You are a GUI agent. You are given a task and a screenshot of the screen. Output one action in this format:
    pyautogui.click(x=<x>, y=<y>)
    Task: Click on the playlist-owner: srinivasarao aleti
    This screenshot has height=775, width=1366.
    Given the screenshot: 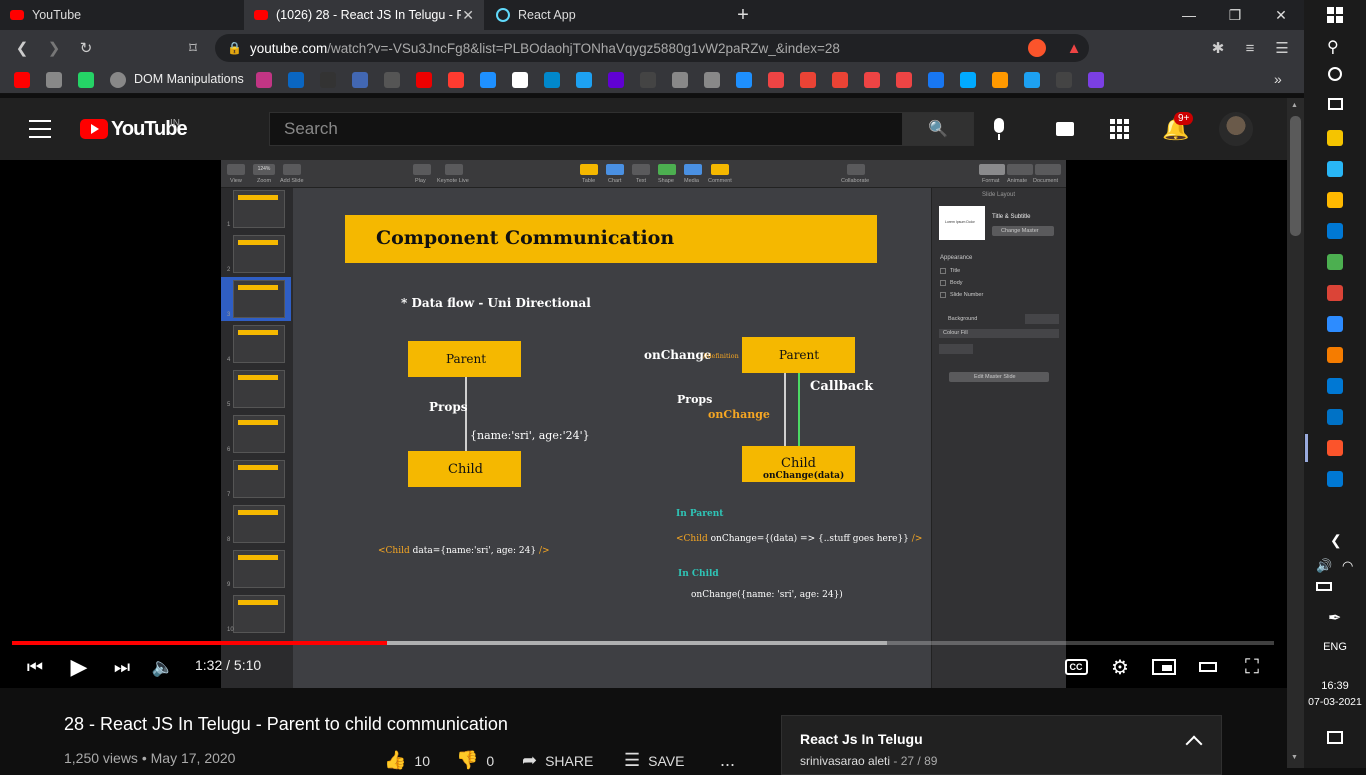 What is the action you would take?
    pyautogui.click(x=845, y=761)
    